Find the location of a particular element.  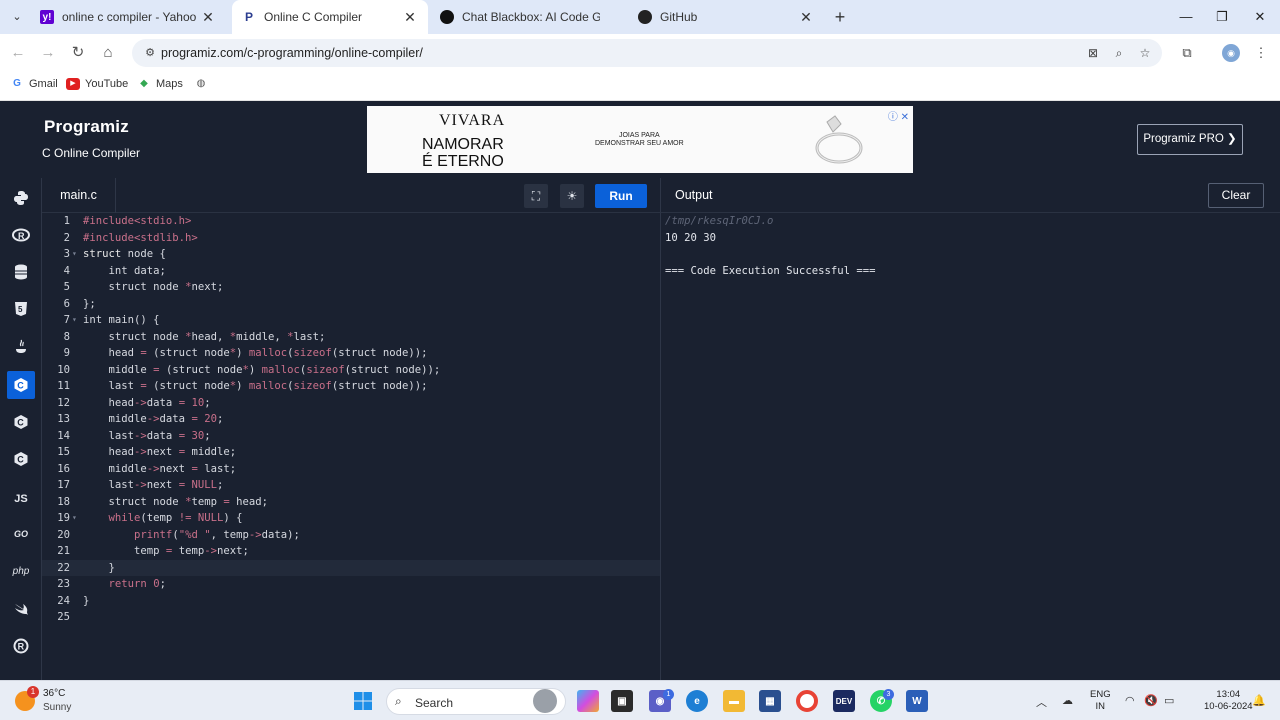

file-tab-main-c: main.c is located at coordinates (79, 195).